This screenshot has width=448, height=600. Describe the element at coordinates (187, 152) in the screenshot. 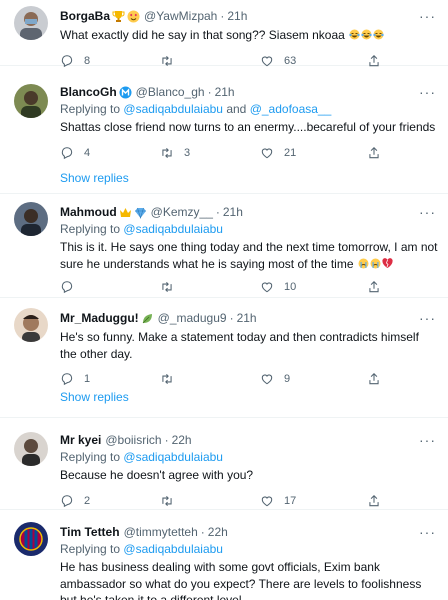

I see `retweet-count: 3` at that location.